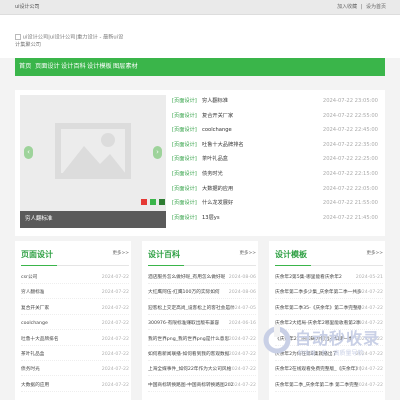  What do you see at coordinates (70, 44) in the screenshot?
I see `site-logo: ui设计公司|ui设计公司|重力设计 - 最新ui设计集聚公司` at bounding box center [70, 44].